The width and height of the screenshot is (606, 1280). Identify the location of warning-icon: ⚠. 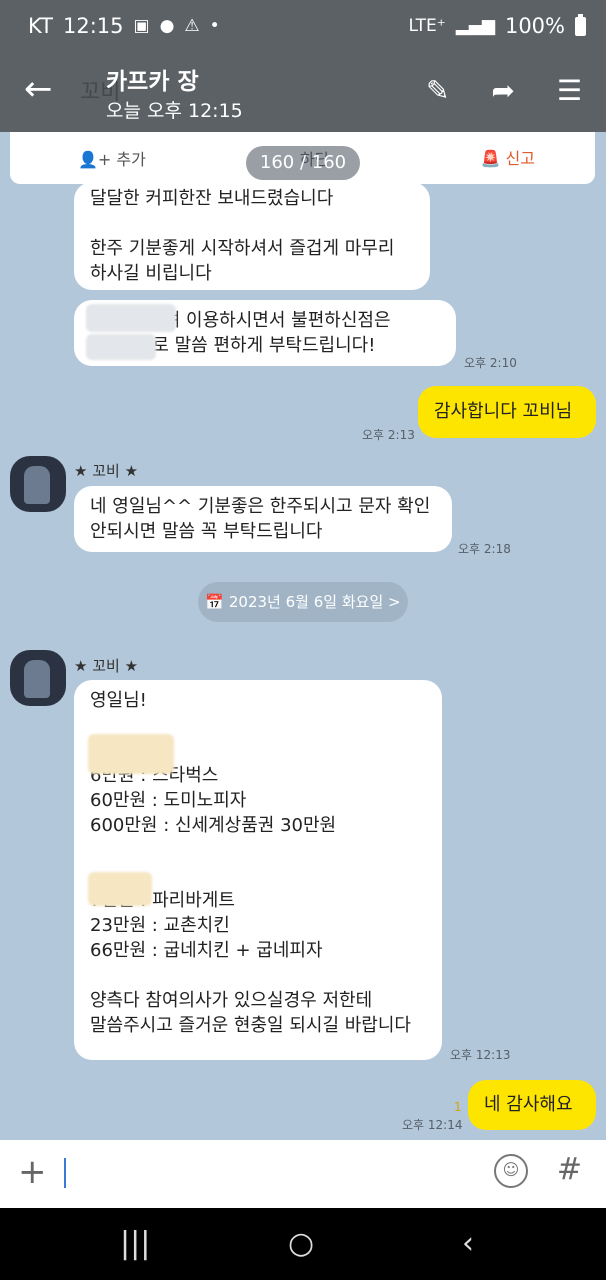
(192, 26).